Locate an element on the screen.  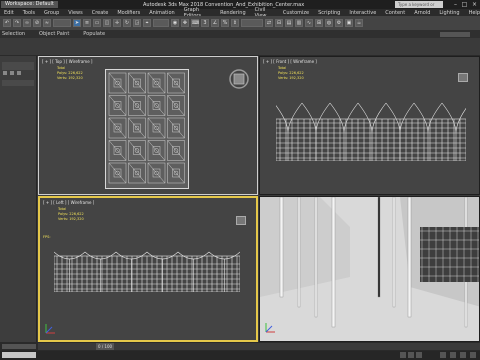
placement-icon: ⌖ is located at coordinates (147, 23).